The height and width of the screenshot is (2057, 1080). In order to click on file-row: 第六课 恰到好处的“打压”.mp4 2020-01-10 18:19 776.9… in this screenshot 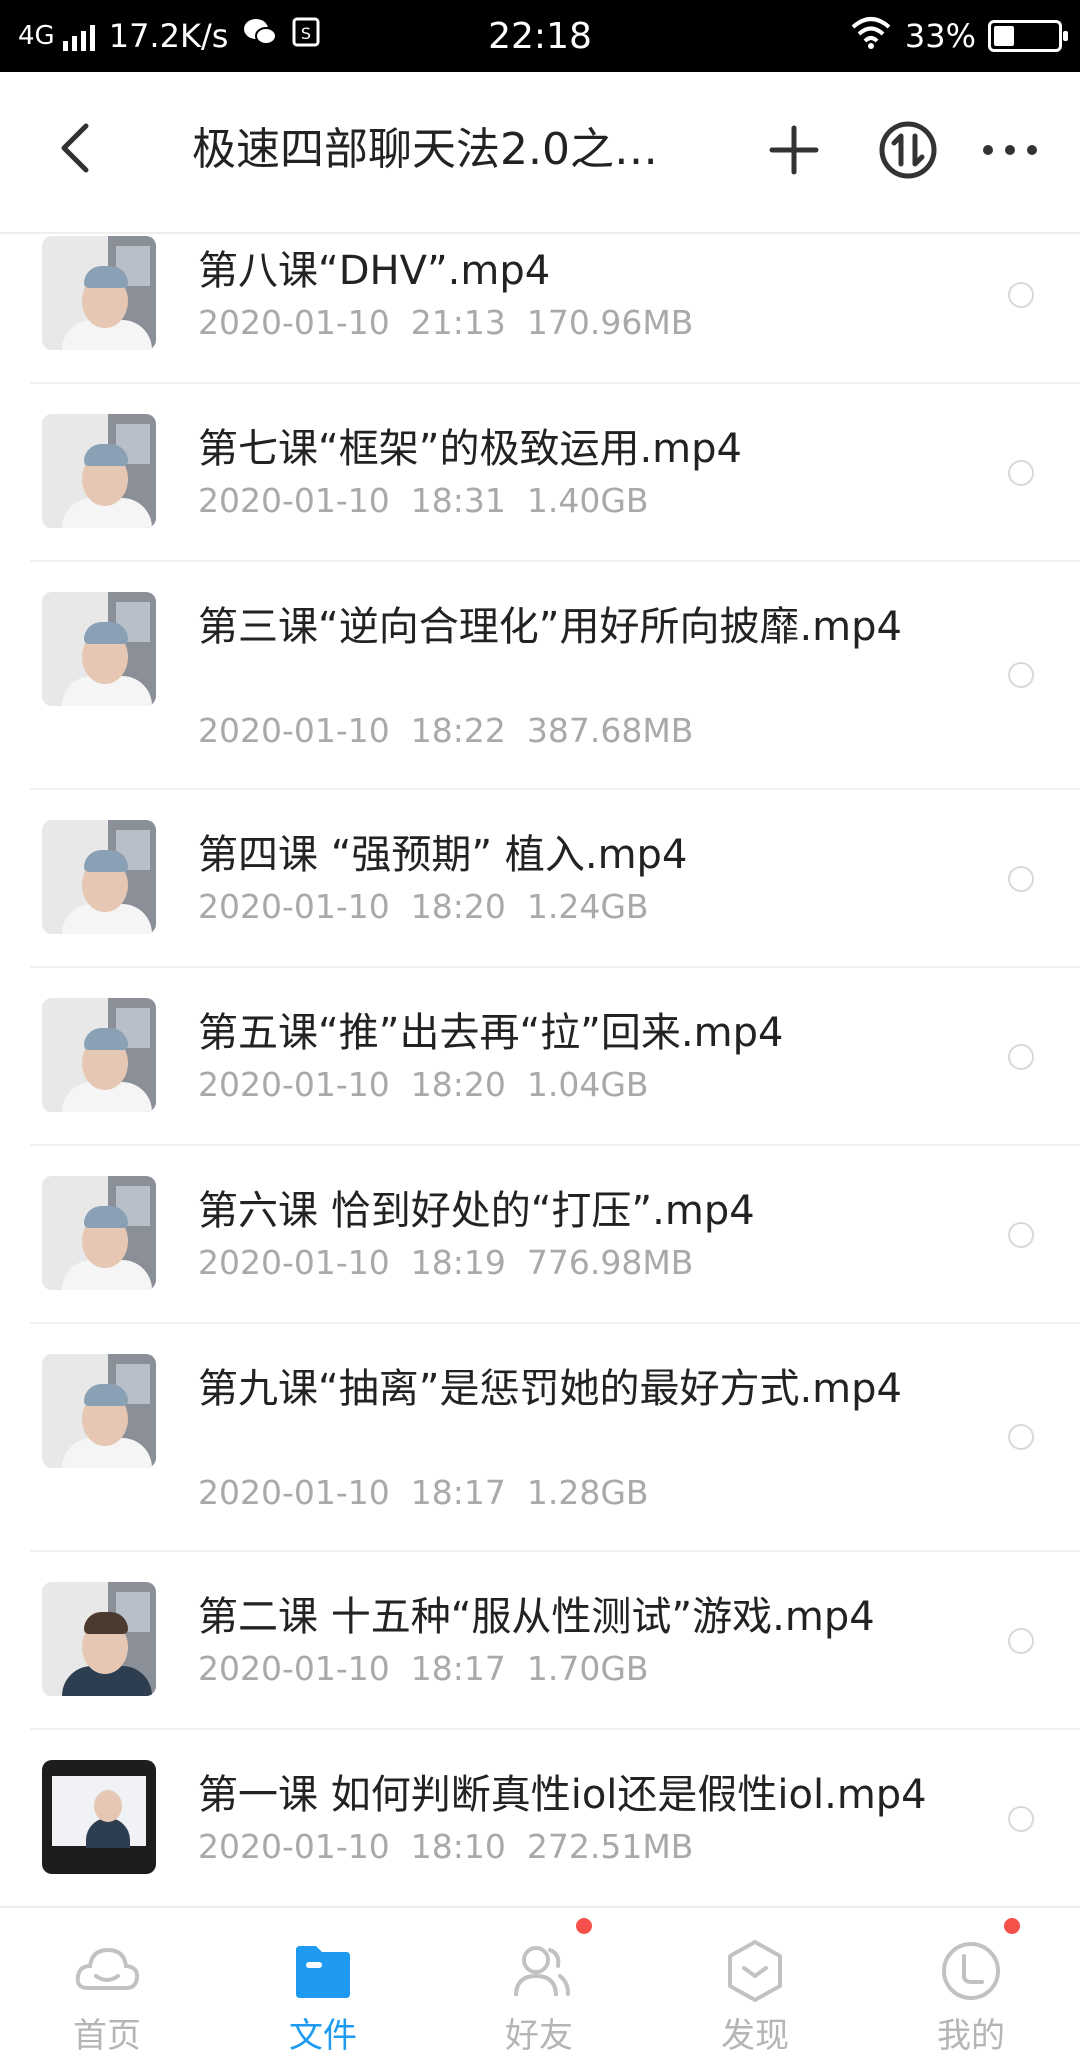, I will do `click(540, 1235)`.